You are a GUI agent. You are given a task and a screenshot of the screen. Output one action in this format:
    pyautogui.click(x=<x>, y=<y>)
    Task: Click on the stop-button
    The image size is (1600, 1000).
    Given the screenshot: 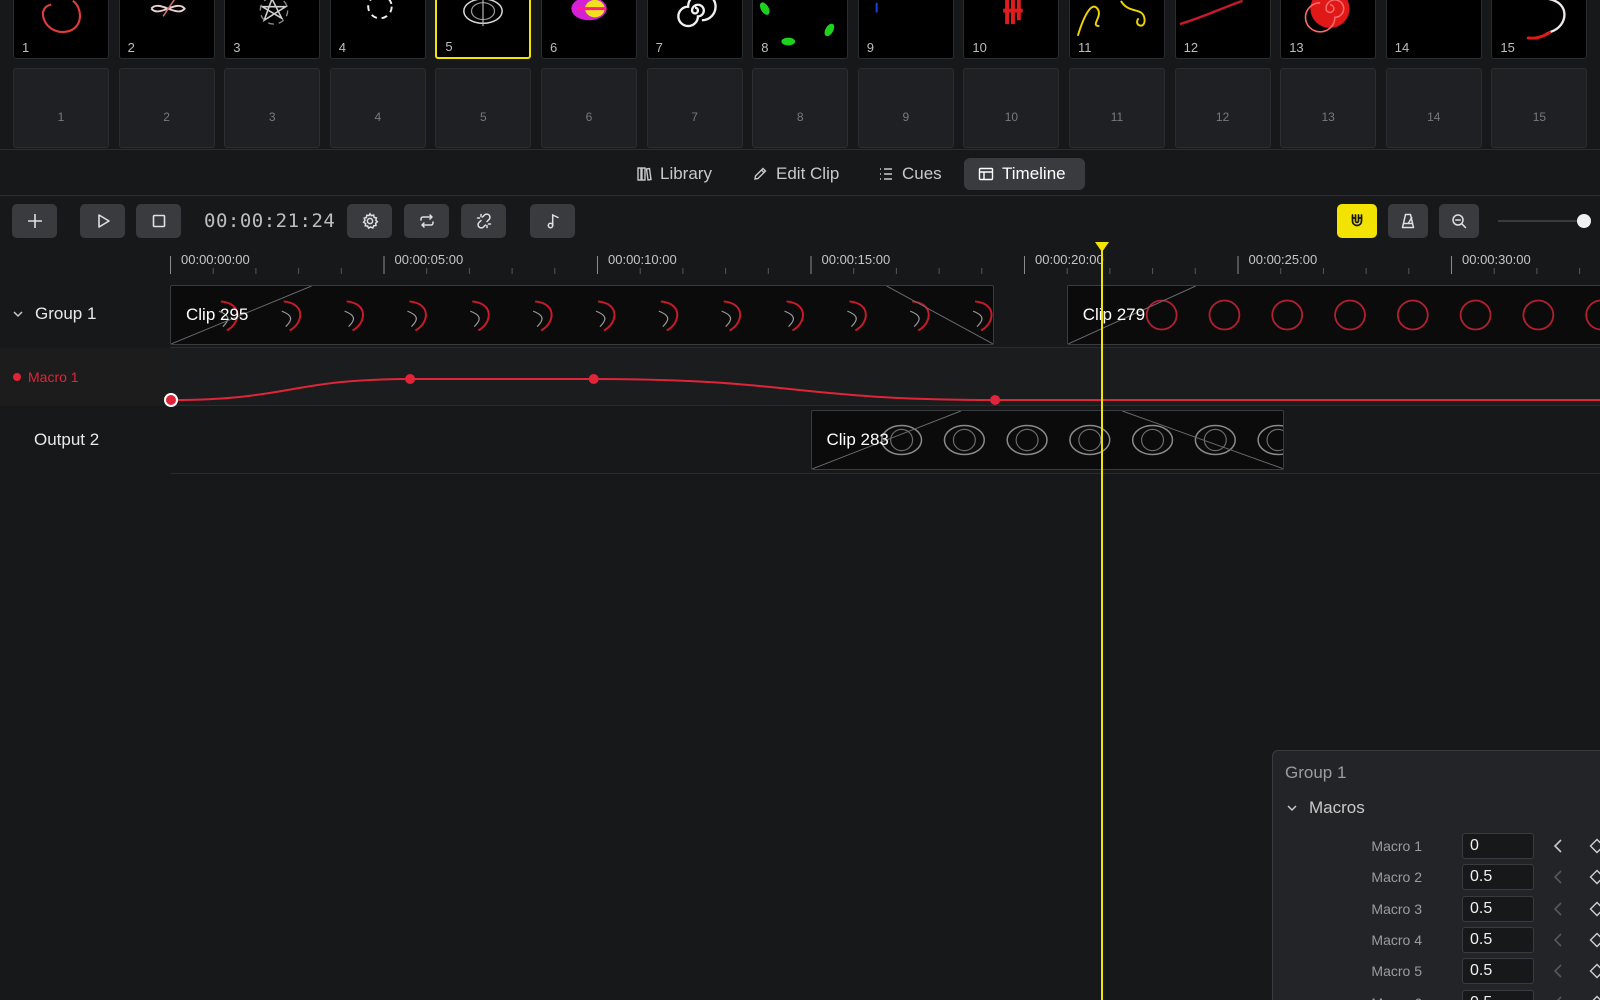 What is the action you would take?
    pyautogui.click(x=158, y=221)
    